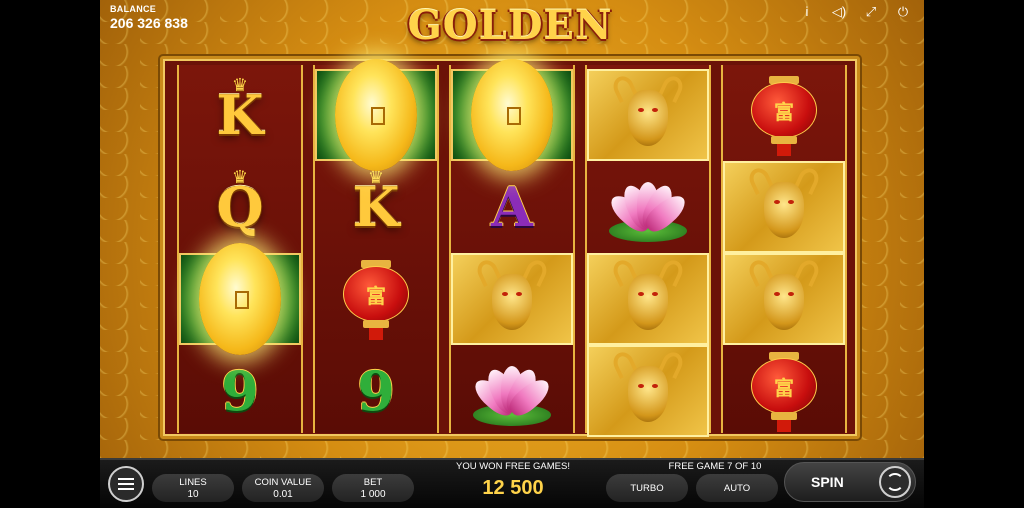 The image size is (1024, 508). I want to click on auto-label: AUTO, so click(737, 488).